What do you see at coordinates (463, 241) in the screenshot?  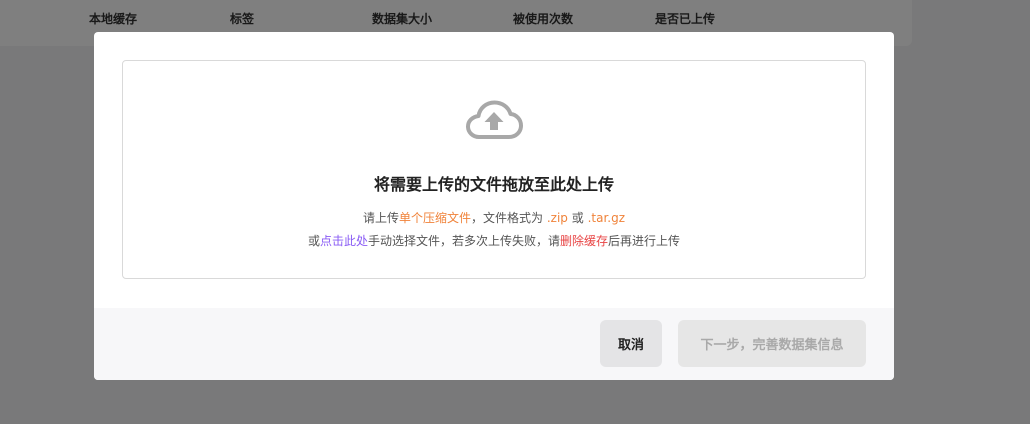 I see `hint-text: 手动选择文件，若多次上传失败，请` at bounding box center [463, 241].